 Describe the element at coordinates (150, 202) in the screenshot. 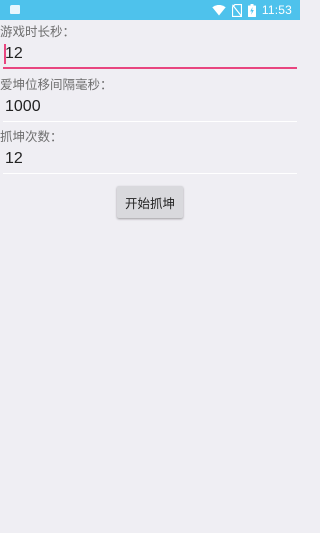

I see `start-catch-button: 开始抓坤` at that location.